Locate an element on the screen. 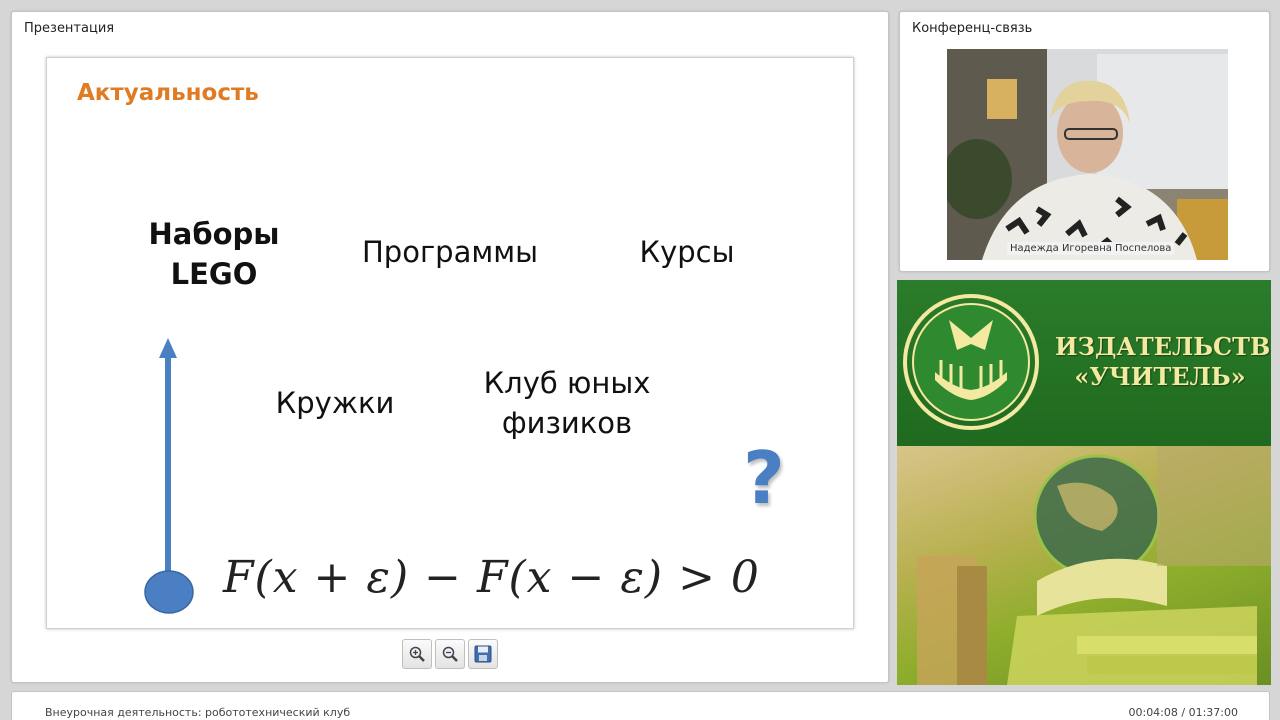 The height and width of the screenshot is (720, 1280). zoom-out-button is located at coordinates (450, 654).